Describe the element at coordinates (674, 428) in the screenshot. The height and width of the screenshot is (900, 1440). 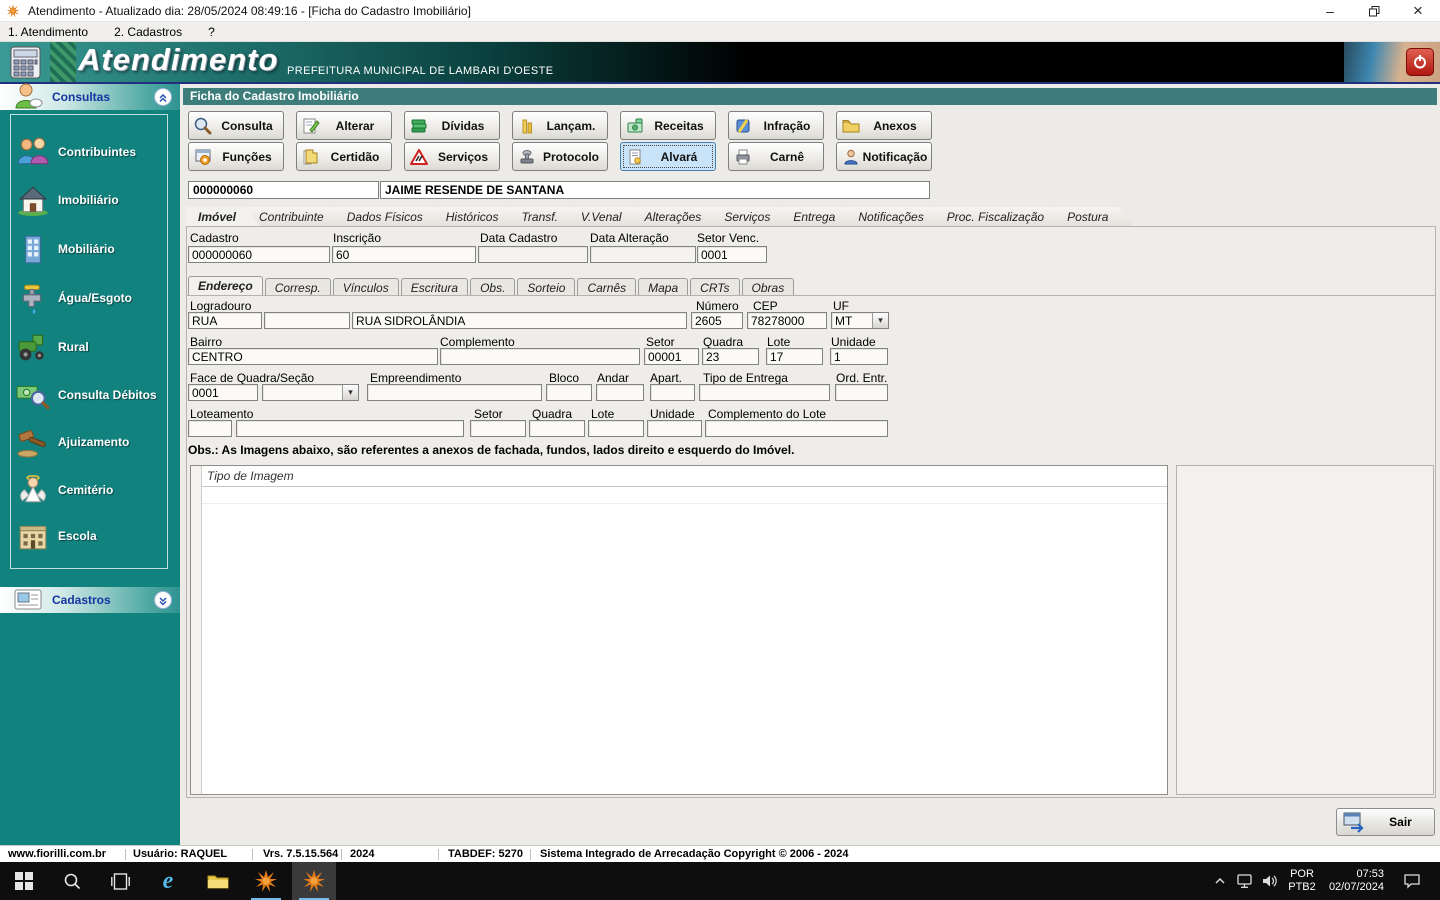
I see `lot-unidade-input` at that location.